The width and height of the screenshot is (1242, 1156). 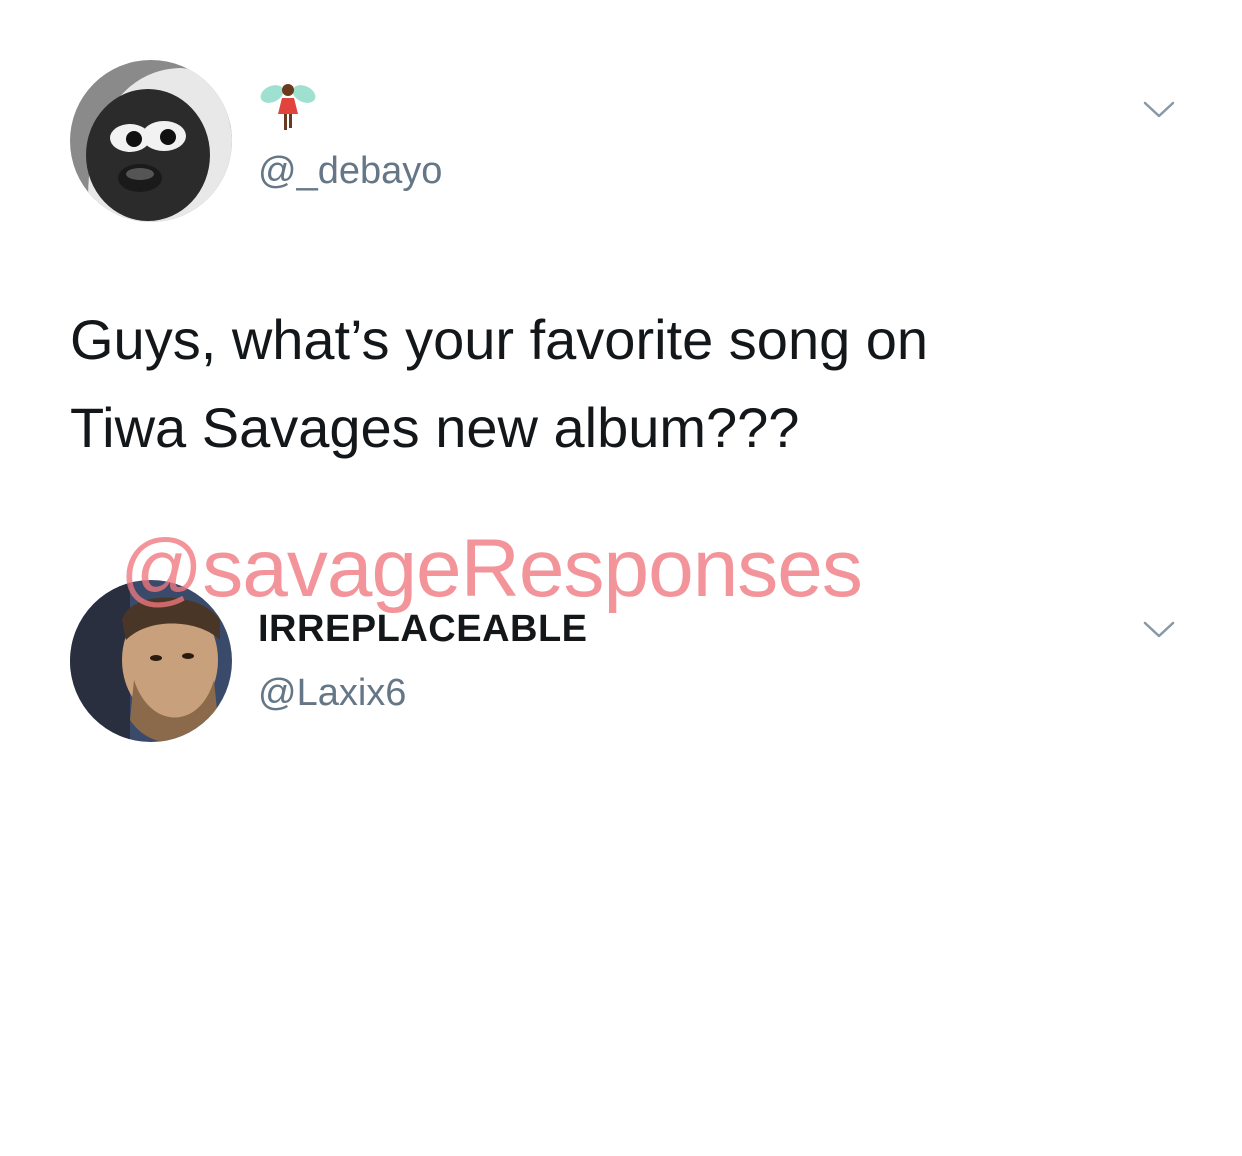 What do you see at coordinates (332, 693) in the screenshot?
I see `reply-author-handle: @Laxix6` at bounding box center [332, 693].